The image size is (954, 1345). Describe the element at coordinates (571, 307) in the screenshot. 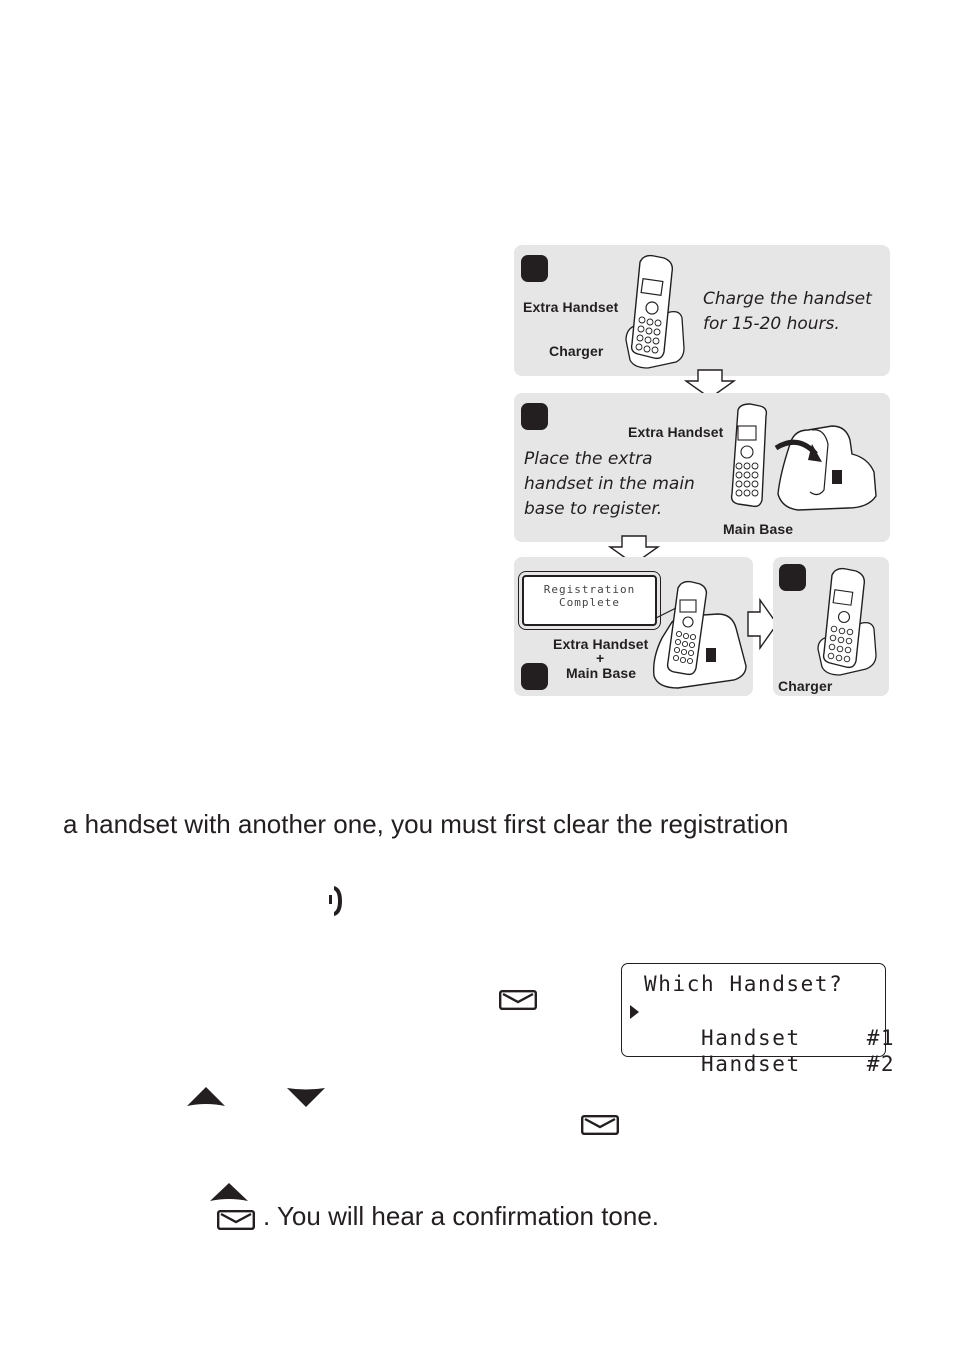

I see `step1-handset-label: Extra Handset` at that location.